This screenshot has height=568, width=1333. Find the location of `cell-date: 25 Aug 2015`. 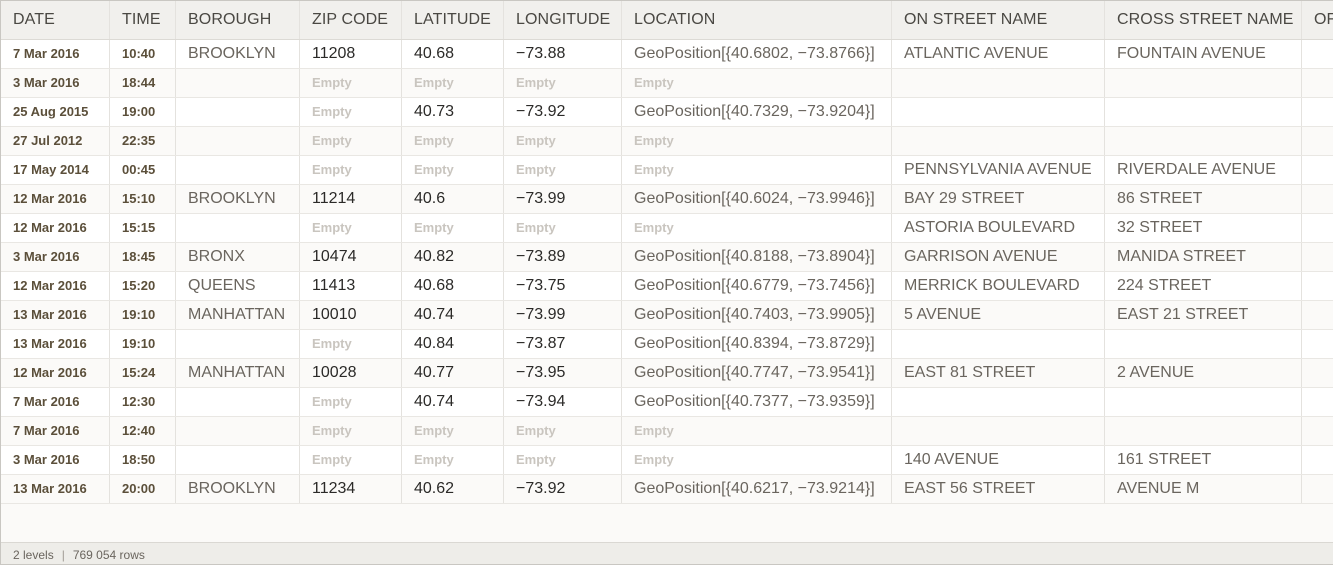

cell-date: 25 Aug 2015 is located at coordinates (55, 112).